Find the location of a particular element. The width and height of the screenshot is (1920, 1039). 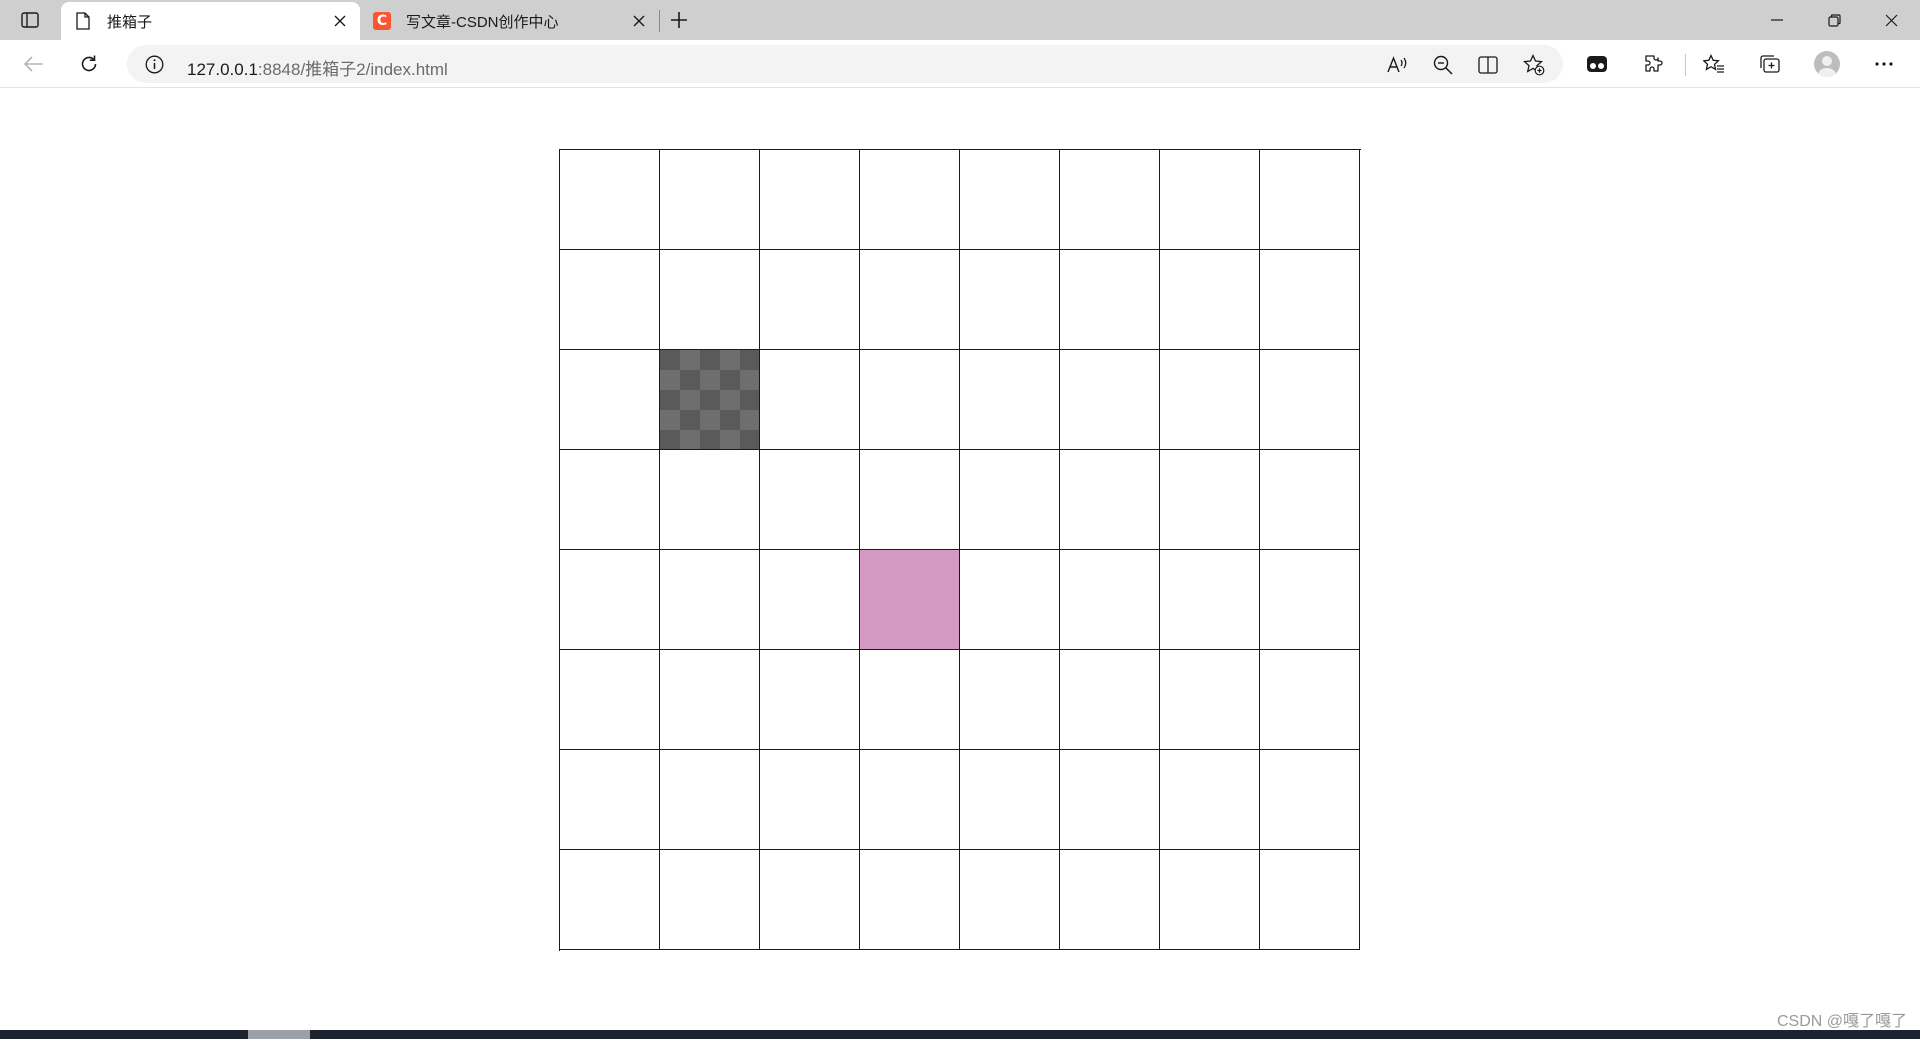

minimize-icon is located at coordinates (1777, 20).